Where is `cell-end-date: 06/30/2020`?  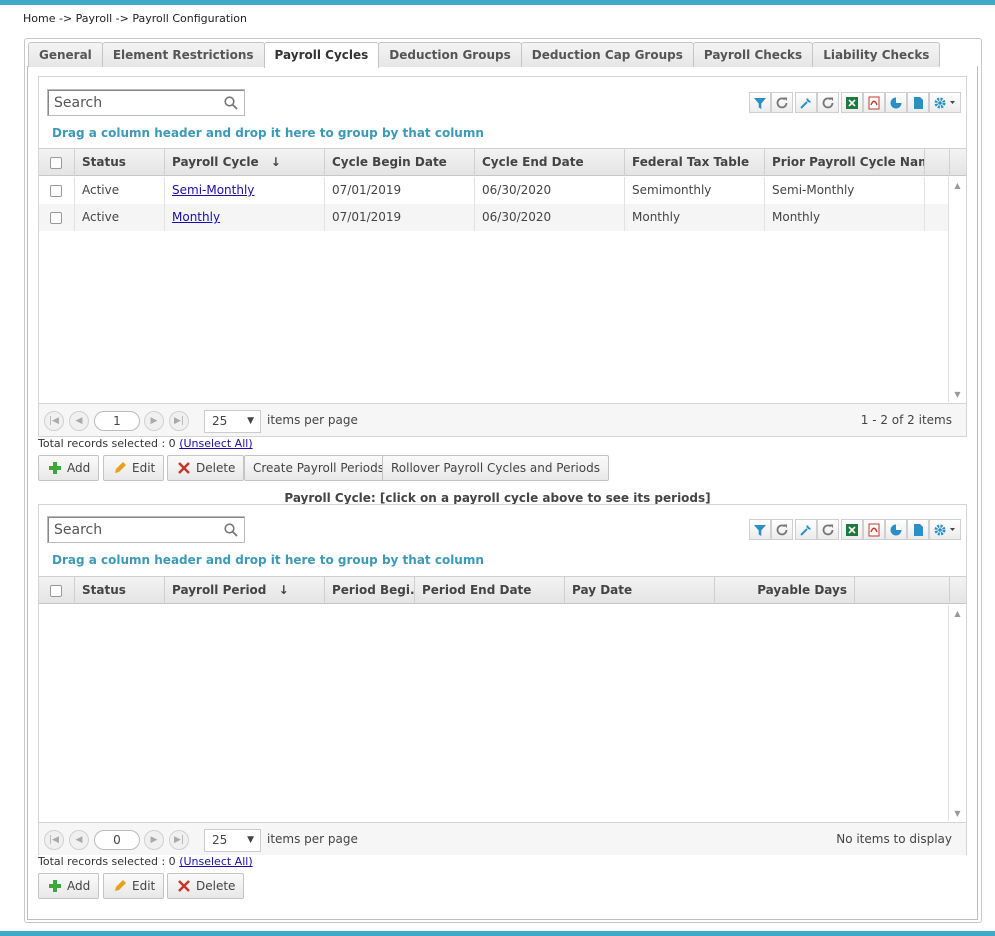
cell-end-date: 06/30/2020 is located at coordinates (550, 190).